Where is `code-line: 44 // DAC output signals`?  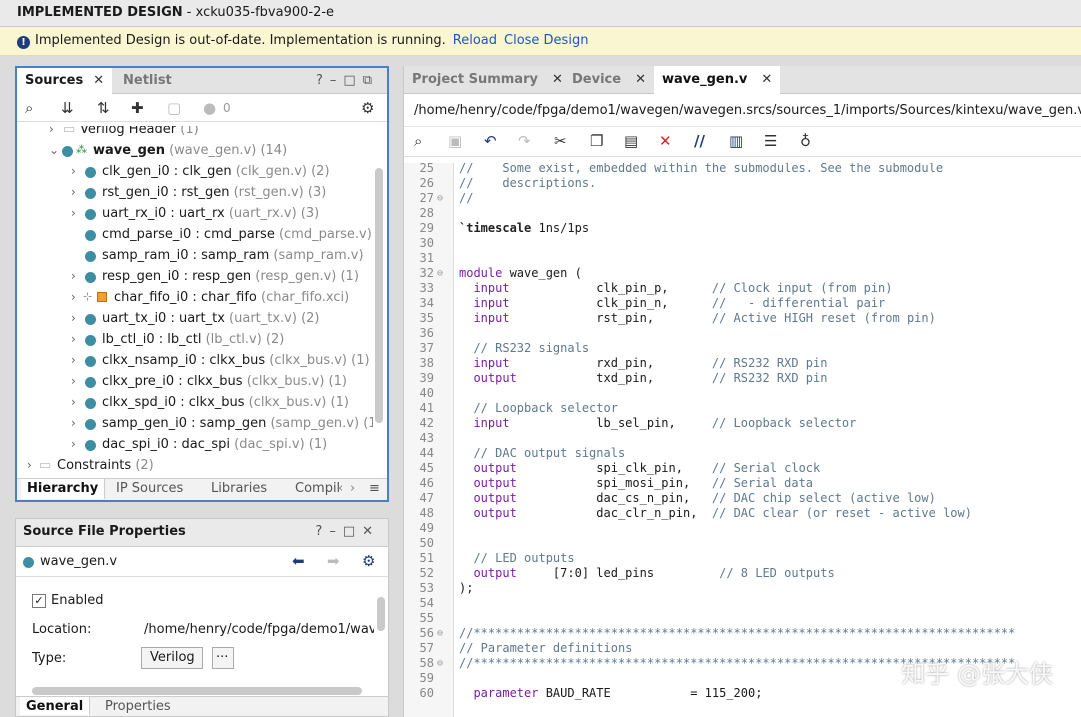 code-line: 44 // DAC output signals is located at coordinates (742, 453).